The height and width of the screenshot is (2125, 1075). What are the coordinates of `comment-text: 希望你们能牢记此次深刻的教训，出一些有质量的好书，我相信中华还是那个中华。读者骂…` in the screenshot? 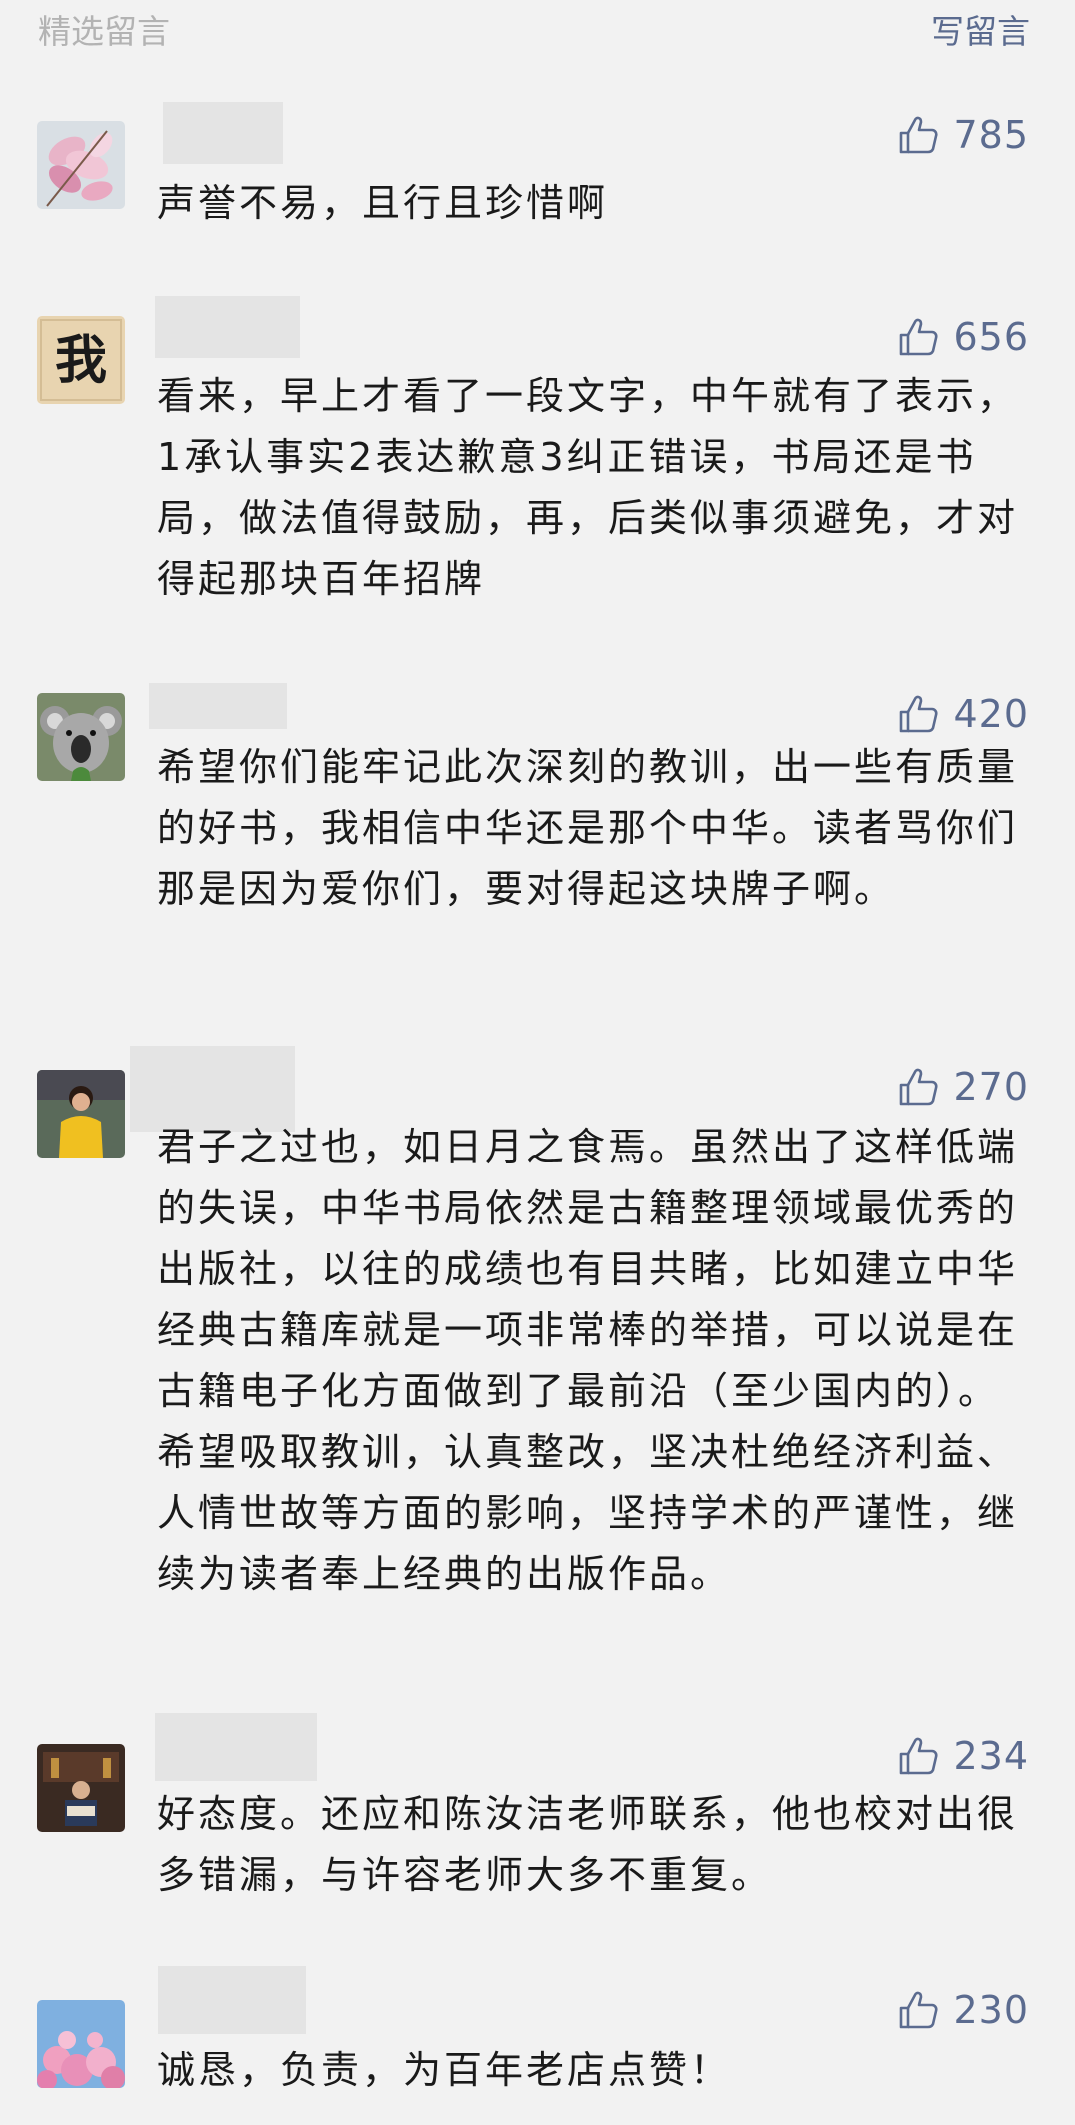 It's located at (588, 828).